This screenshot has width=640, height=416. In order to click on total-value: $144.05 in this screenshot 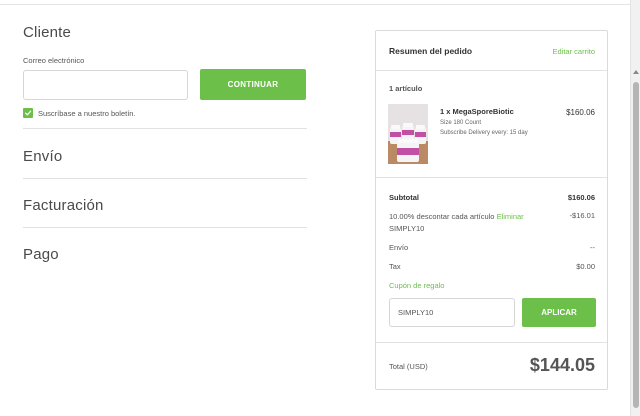, I will do `click(562, 365)`.